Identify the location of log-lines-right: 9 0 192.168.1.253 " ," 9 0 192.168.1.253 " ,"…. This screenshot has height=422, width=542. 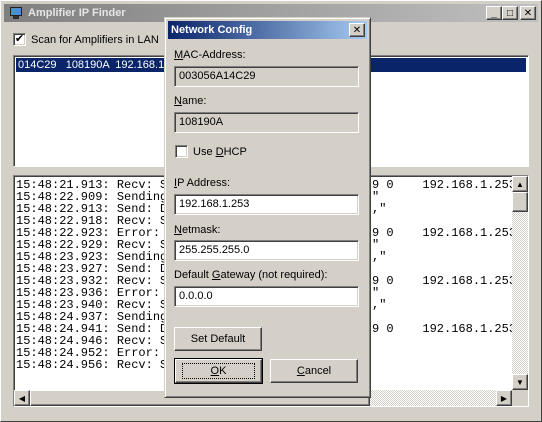
(444, 257).